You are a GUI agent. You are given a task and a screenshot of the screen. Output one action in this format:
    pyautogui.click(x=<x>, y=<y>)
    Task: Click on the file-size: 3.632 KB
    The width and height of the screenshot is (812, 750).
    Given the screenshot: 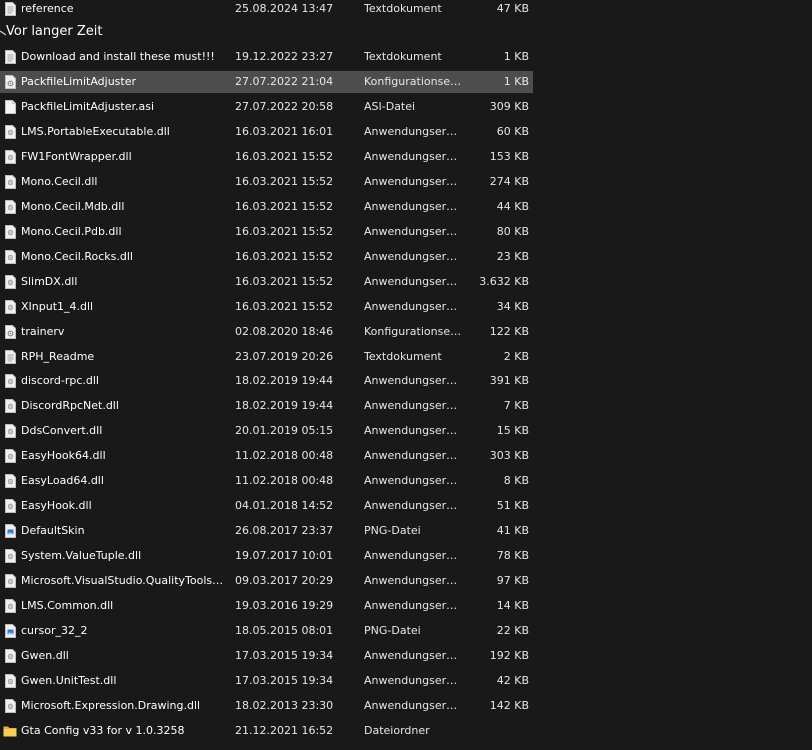 What is the action you would take?
    pyautogui.click(x=504, y=281)
    